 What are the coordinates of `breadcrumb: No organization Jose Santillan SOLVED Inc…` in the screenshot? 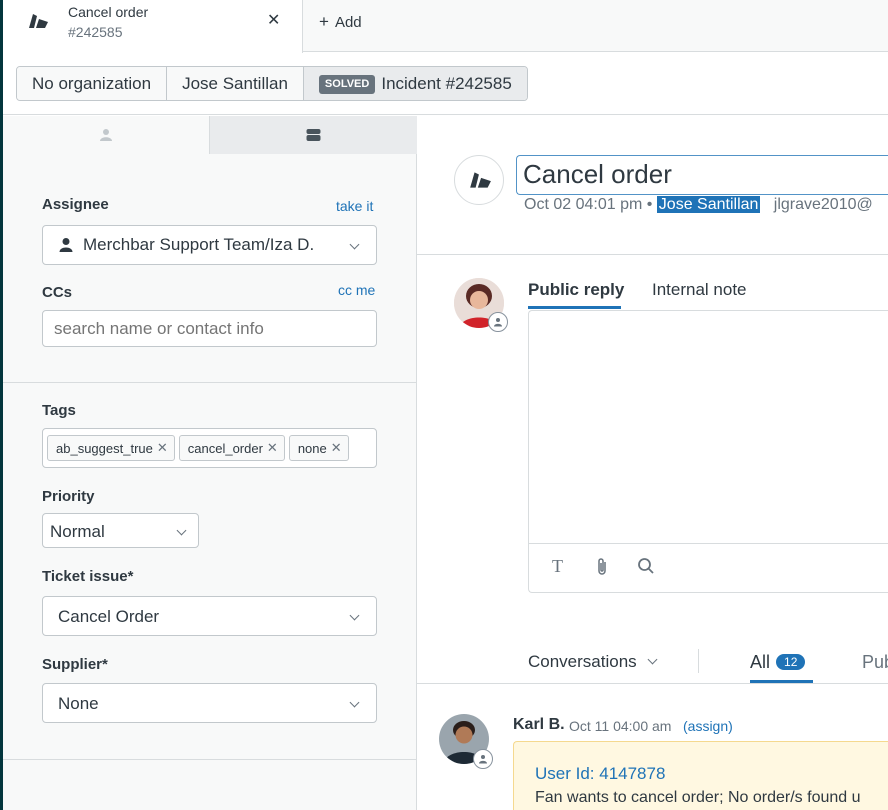 It's located at (272, 83).